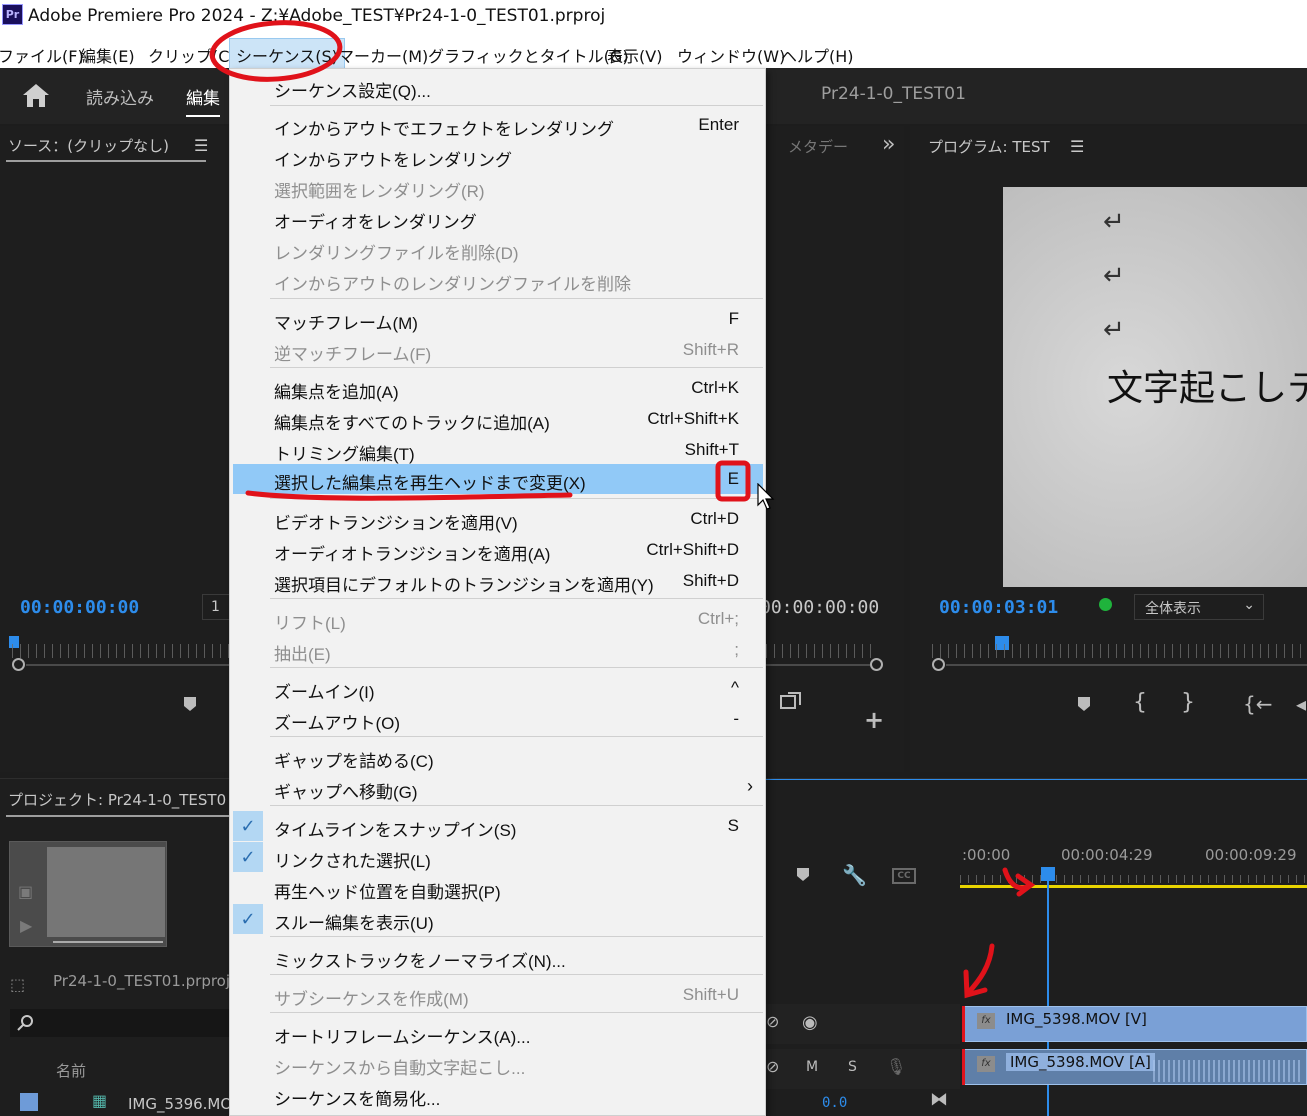 The height and width of the screenshot is (1116, 1307). I want to click on program-scrollbar, so click(1126, 665).